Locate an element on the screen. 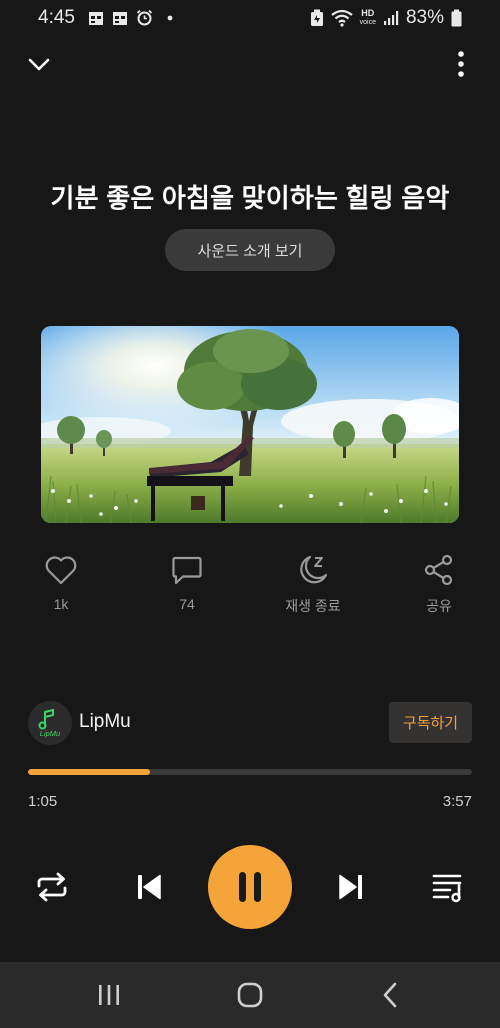  sleep-timer-label: 재생 종료 is located at coordinates (313, 606).